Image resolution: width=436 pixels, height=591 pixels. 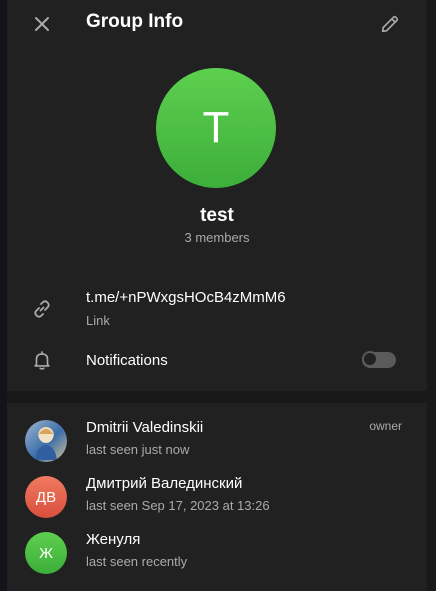 What do you see at coordinates (98, 320) in the screenshot?
I see `invite-link-label: Link` at bounding box center [98, 320].